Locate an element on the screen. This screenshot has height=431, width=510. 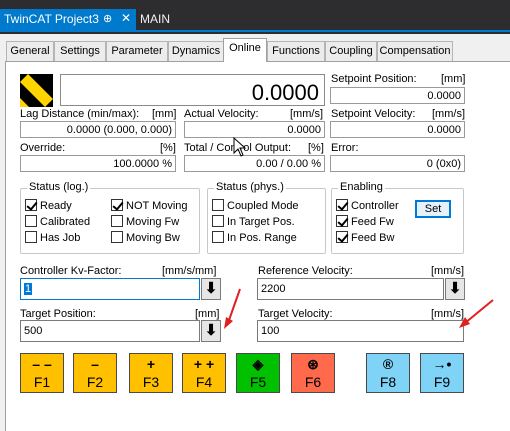
checkbox-in-pos-range-label: In Pos. Range is located at coordinates (262, 238).